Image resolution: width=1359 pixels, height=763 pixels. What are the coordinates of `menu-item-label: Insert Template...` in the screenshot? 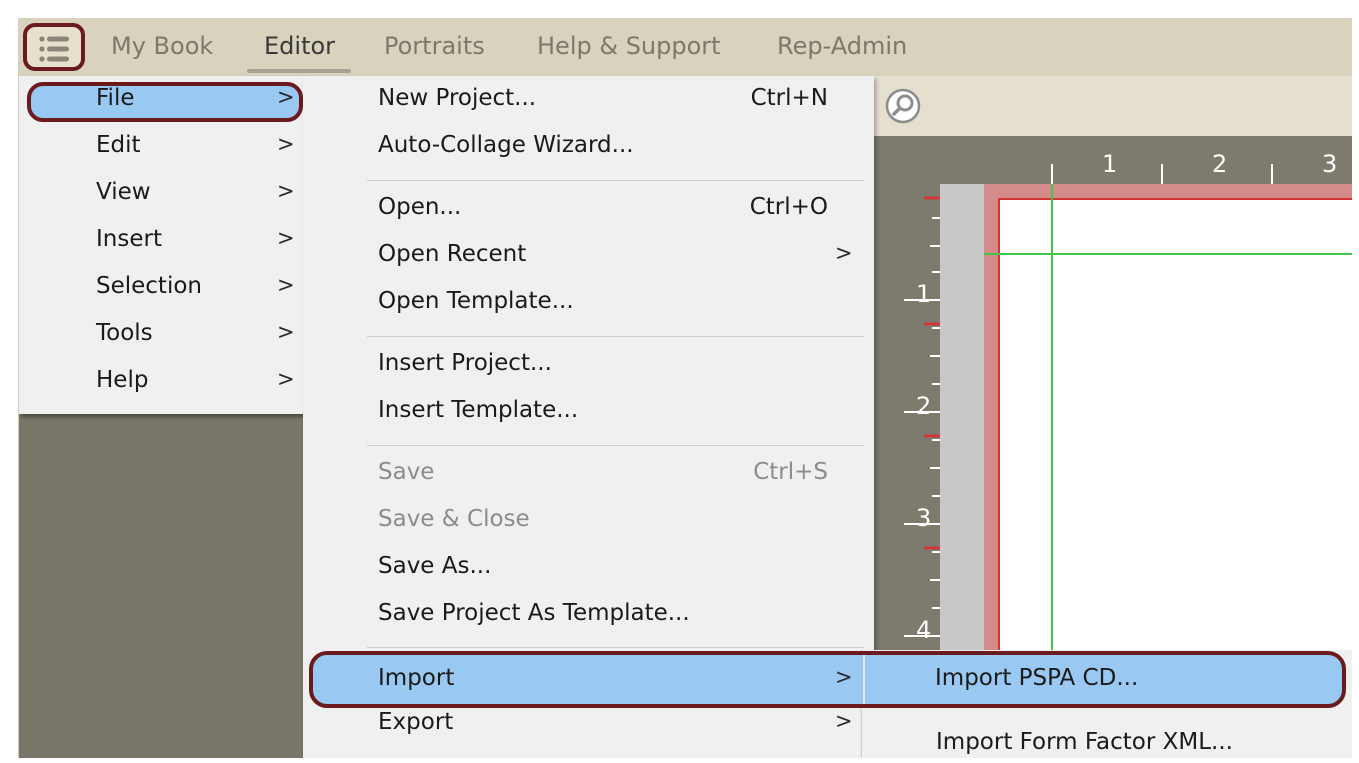 It's located at (478, 410).